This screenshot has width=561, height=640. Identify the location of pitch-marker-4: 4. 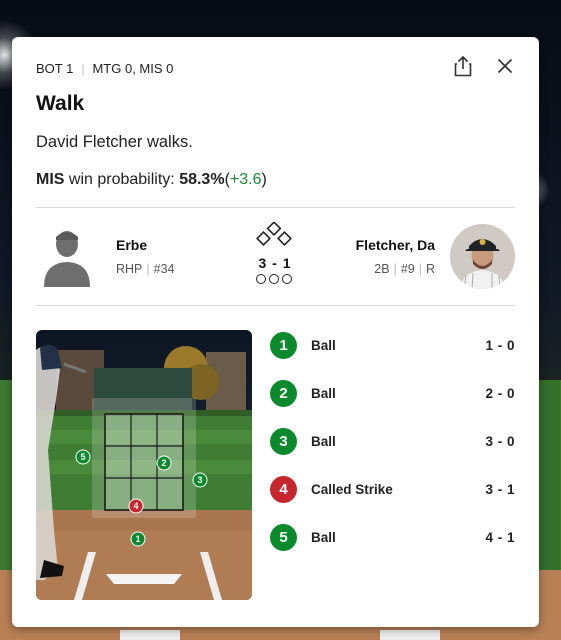
(136, 506).